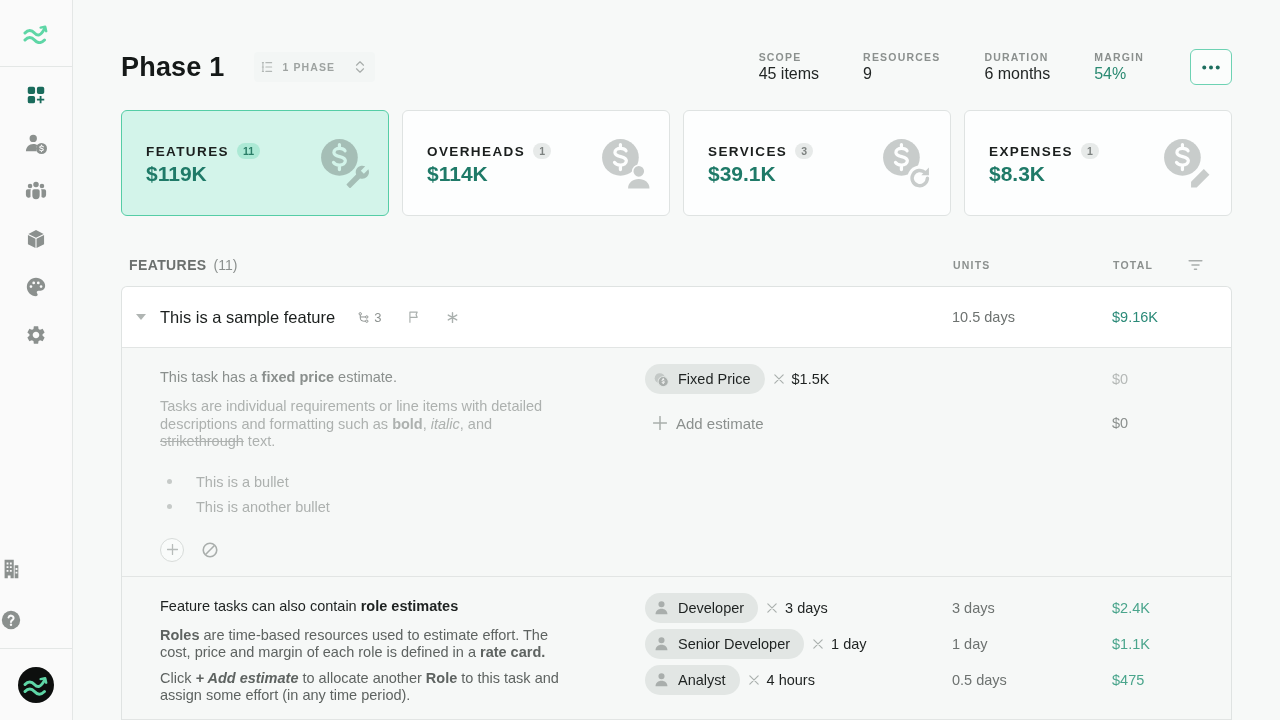 This screenshot has height=720, width=1280. I want to click on branch-icon, so click(364, 317).